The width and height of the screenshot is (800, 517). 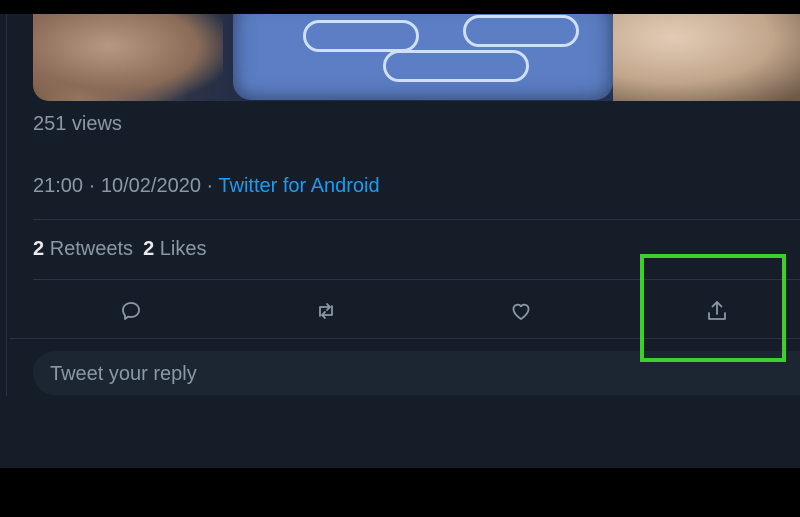 I want to click on tweet-source-link: Twitter for Android, so click(x=298, y=186).